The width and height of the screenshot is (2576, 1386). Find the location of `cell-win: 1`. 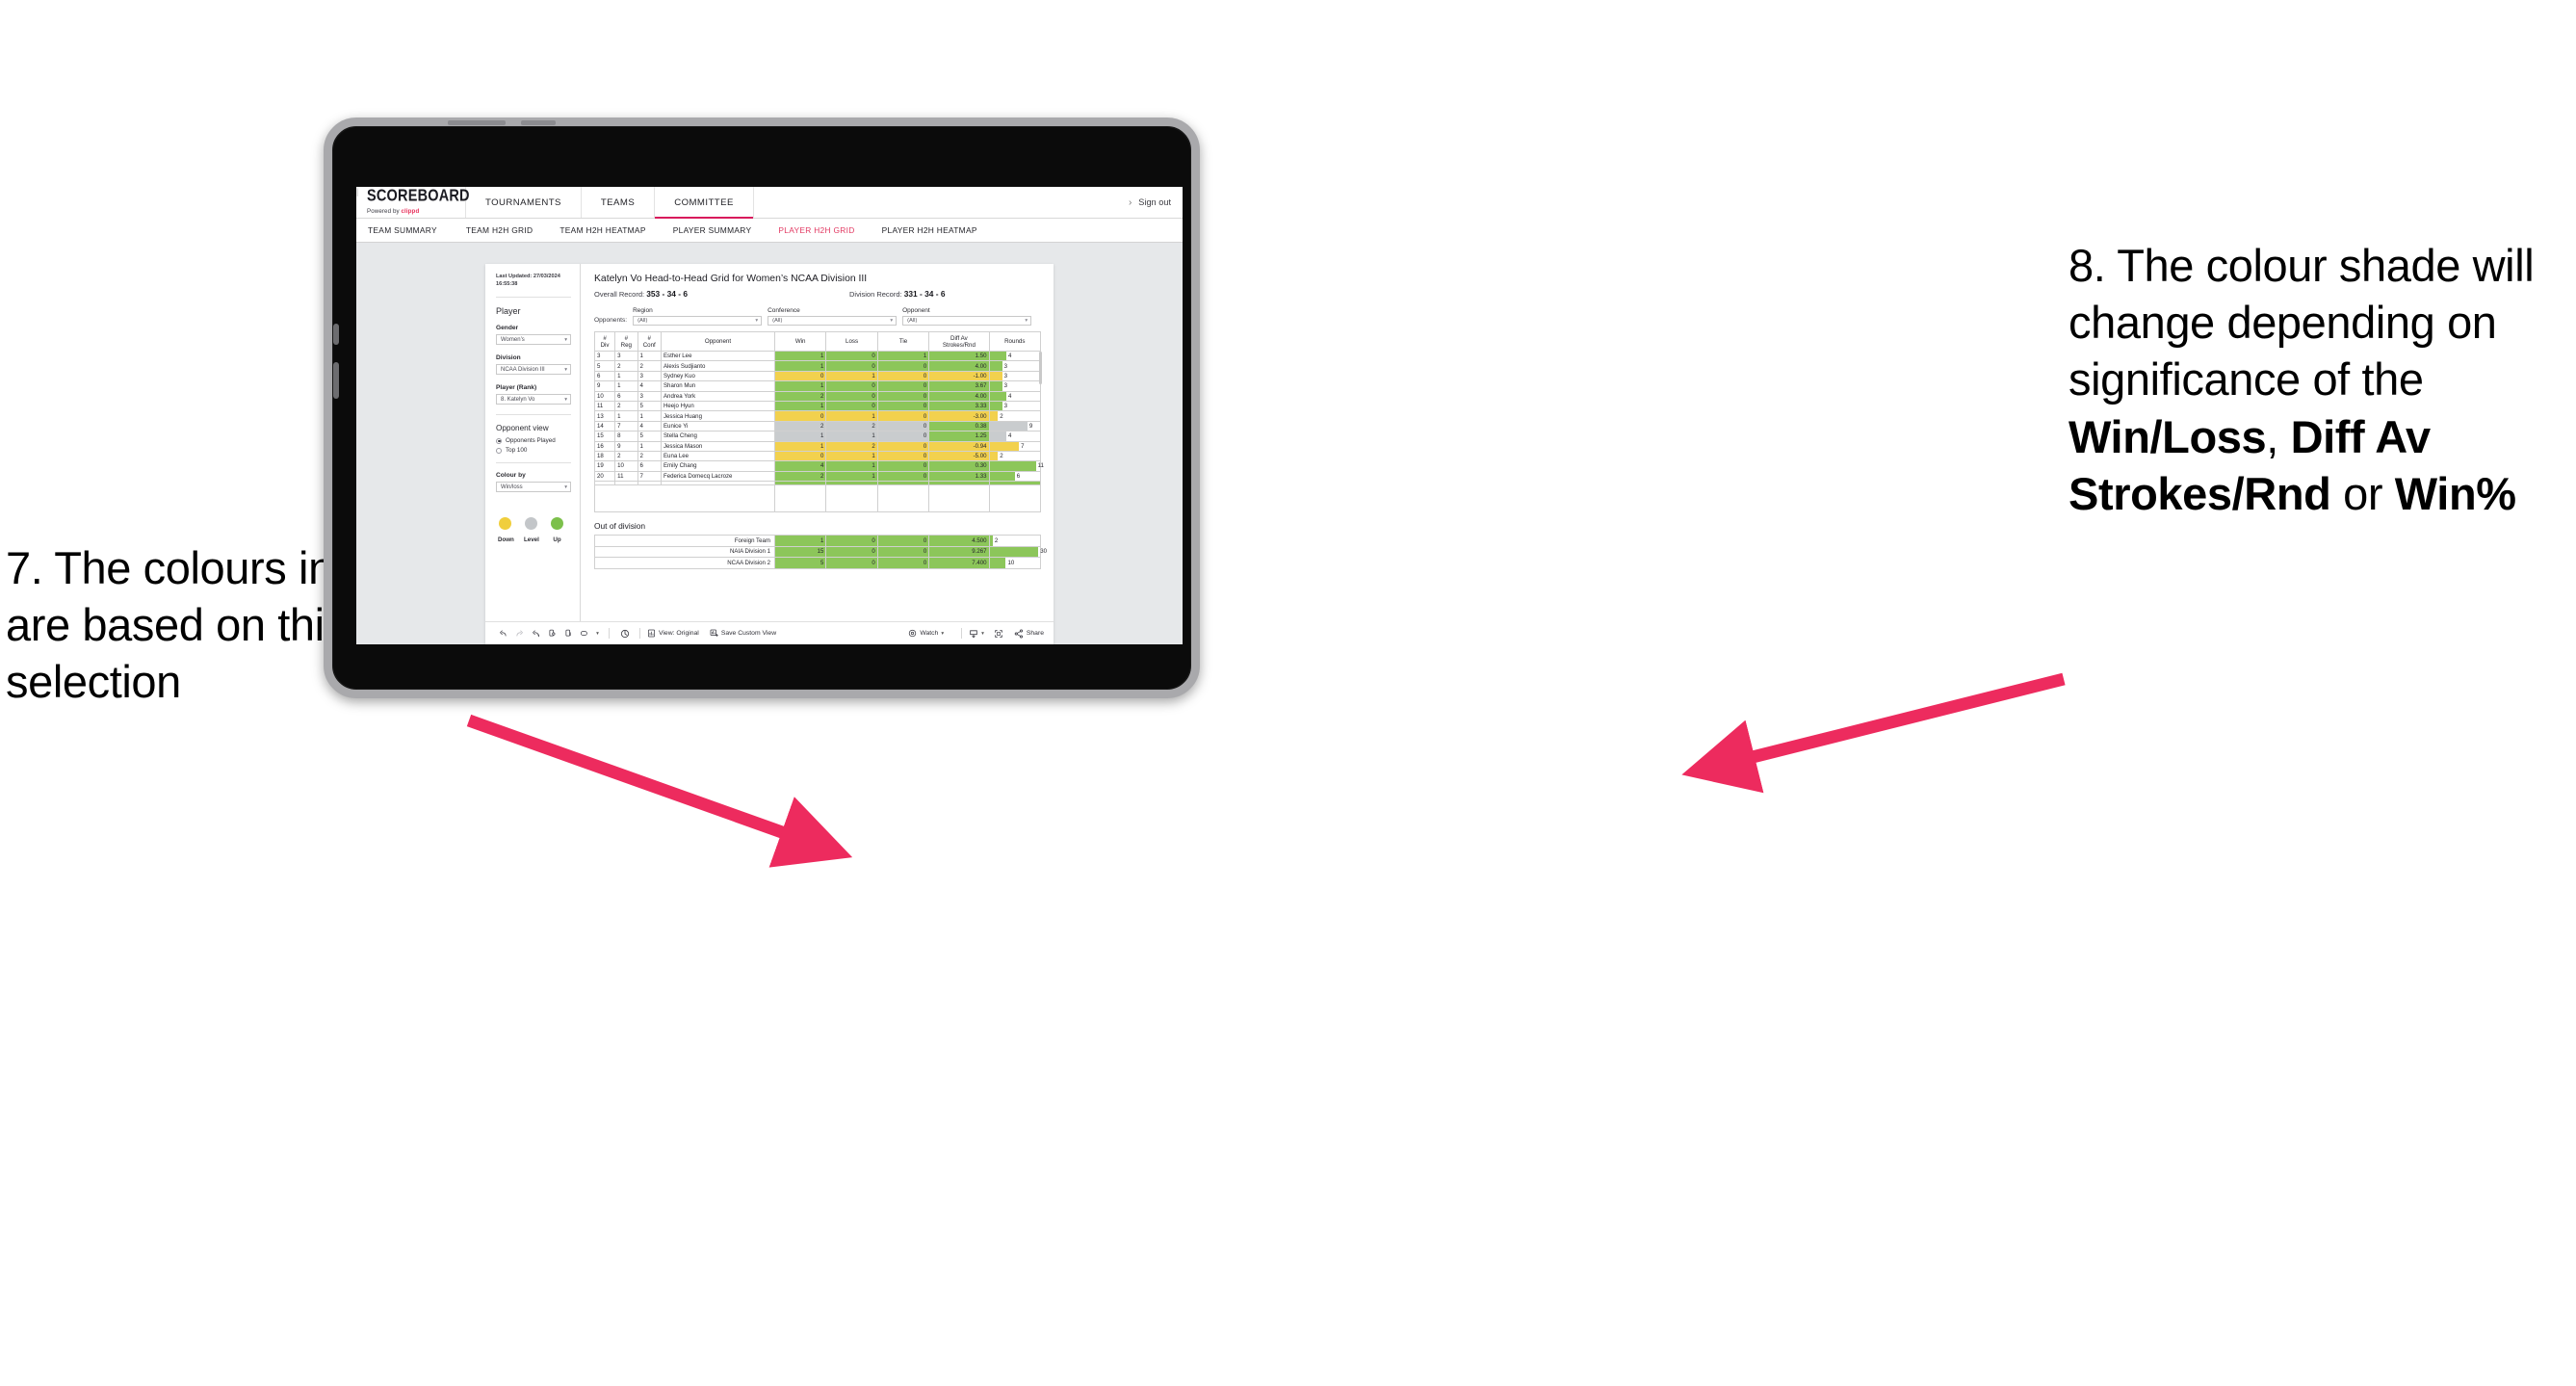

cell-win: 1 is located at coordinates (800, 366).